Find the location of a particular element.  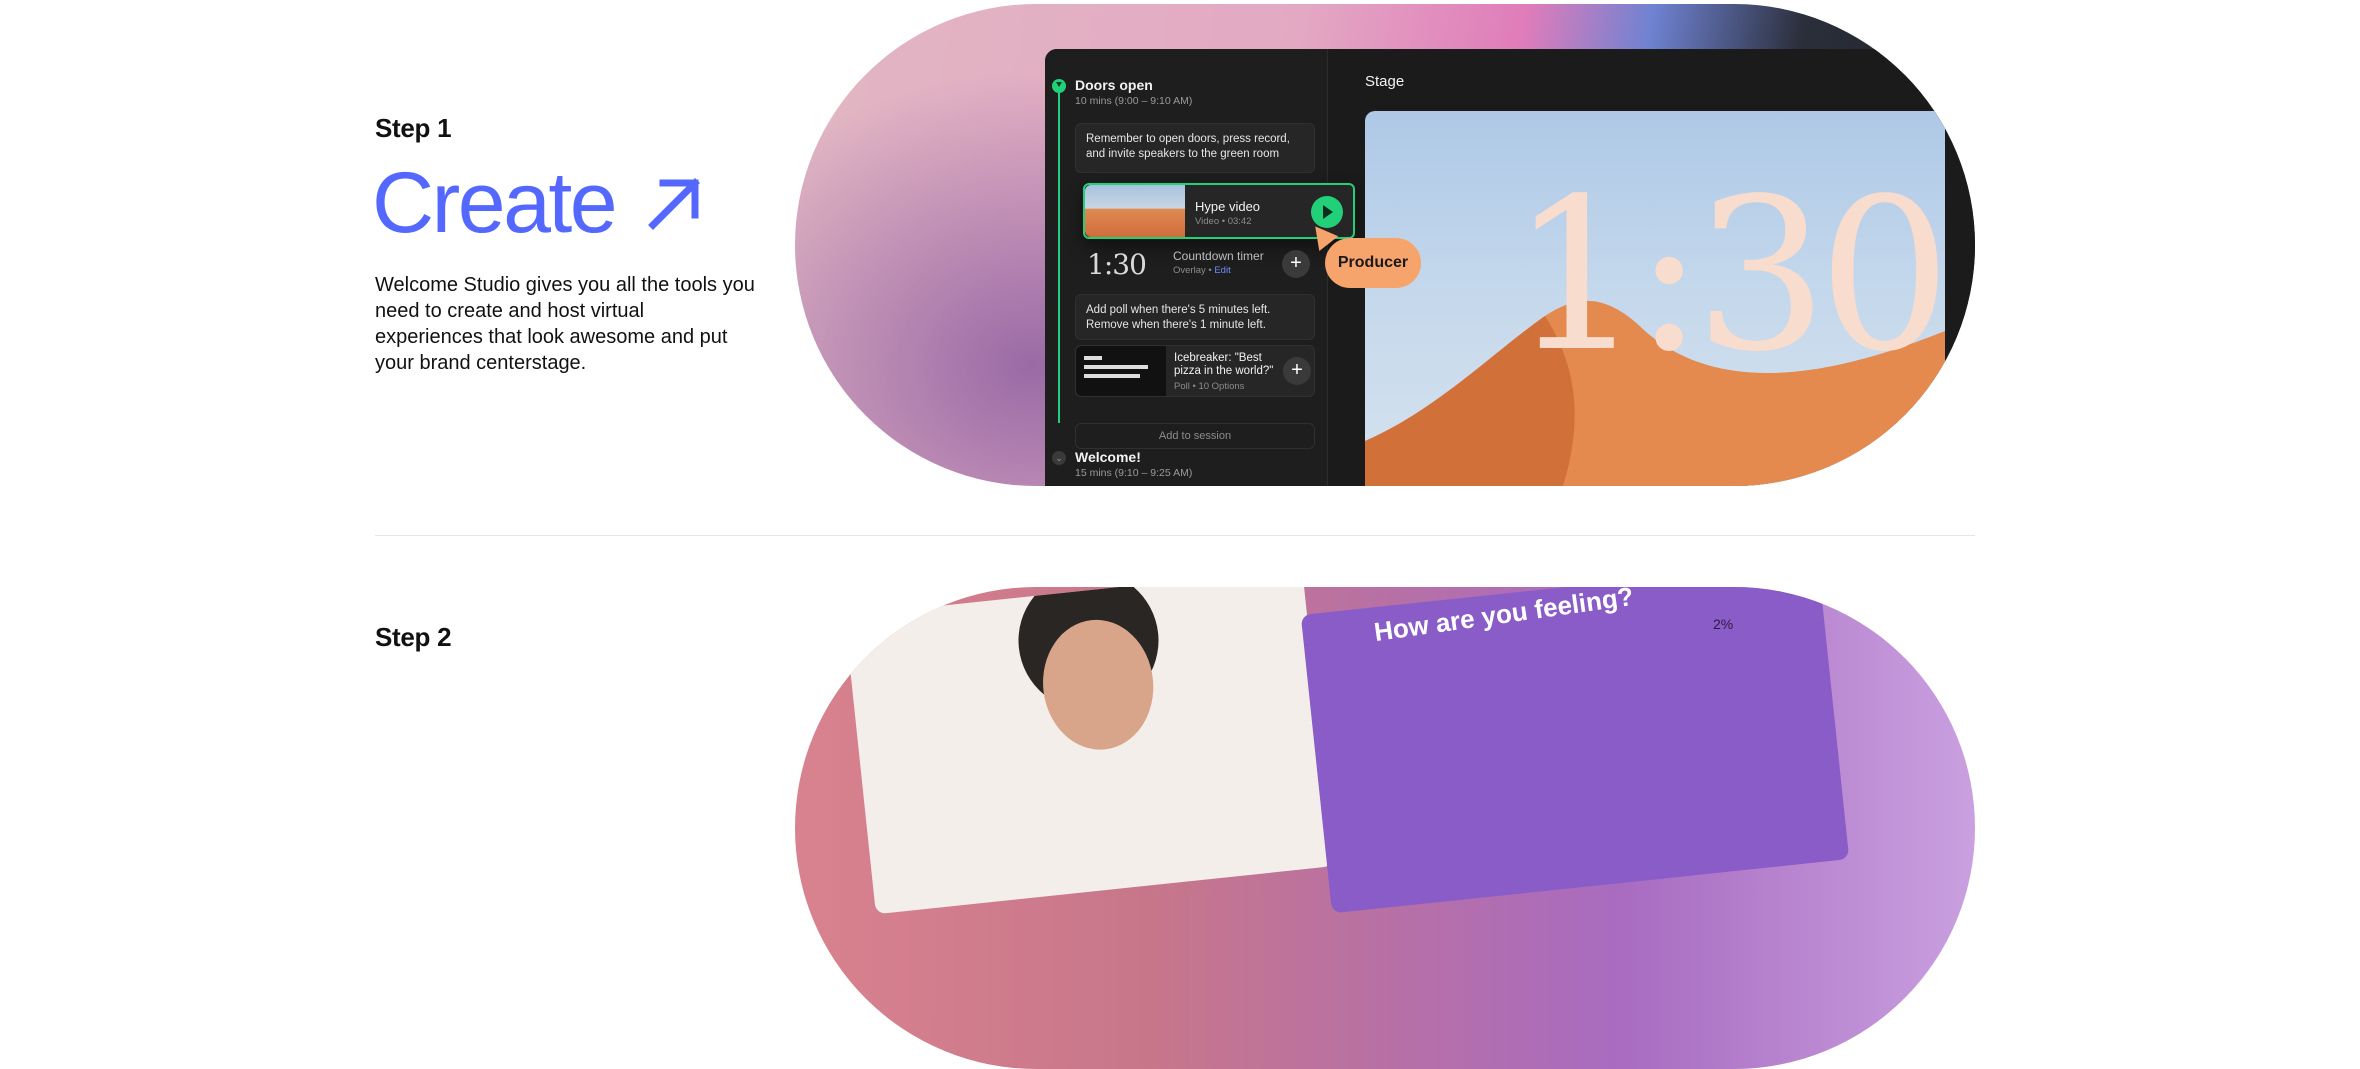

segment-title: Doors open is located at coordinates (1114, 85).